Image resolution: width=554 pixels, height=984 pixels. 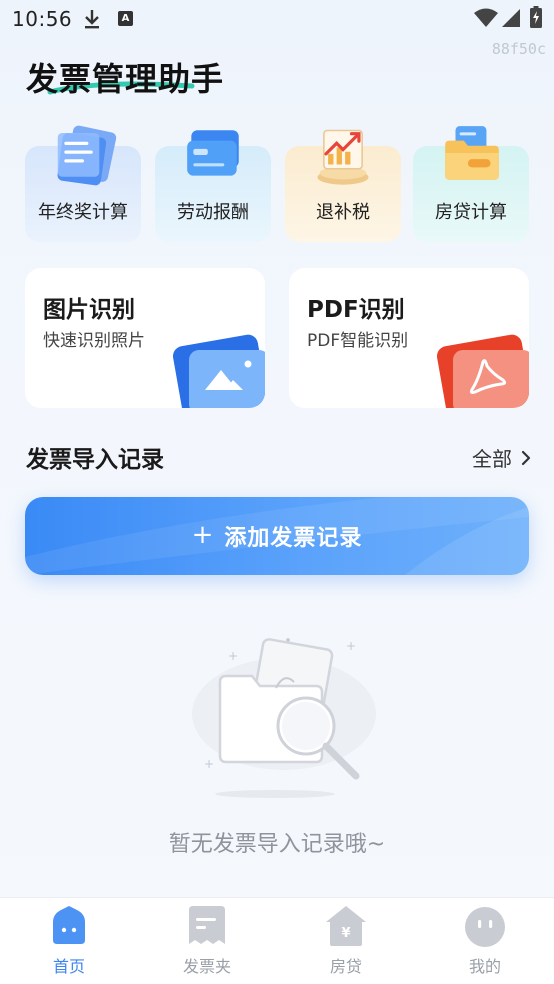 I want to click on see-all-label: 全部, so click(x=492, y=459).